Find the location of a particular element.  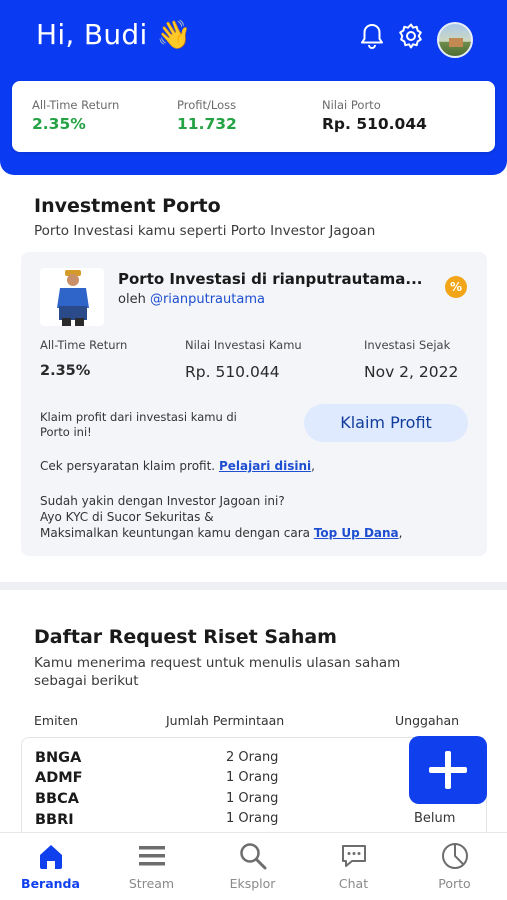

topup-link: Top Up Dana is located at coordinates (356, 533).